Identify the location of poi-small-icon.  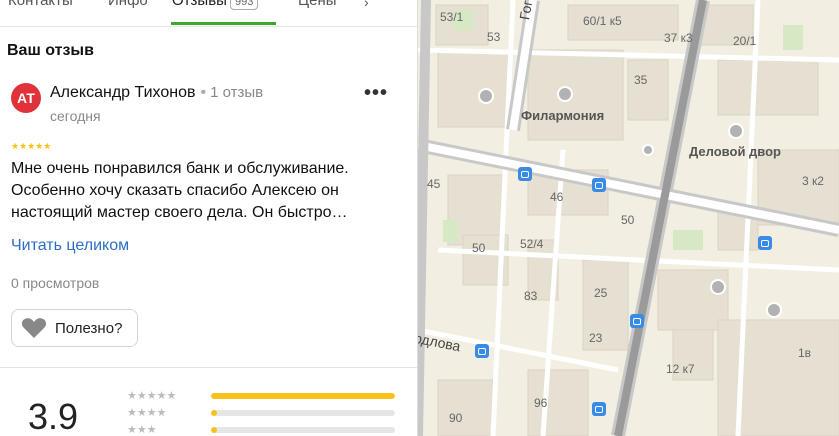
(648, 150).